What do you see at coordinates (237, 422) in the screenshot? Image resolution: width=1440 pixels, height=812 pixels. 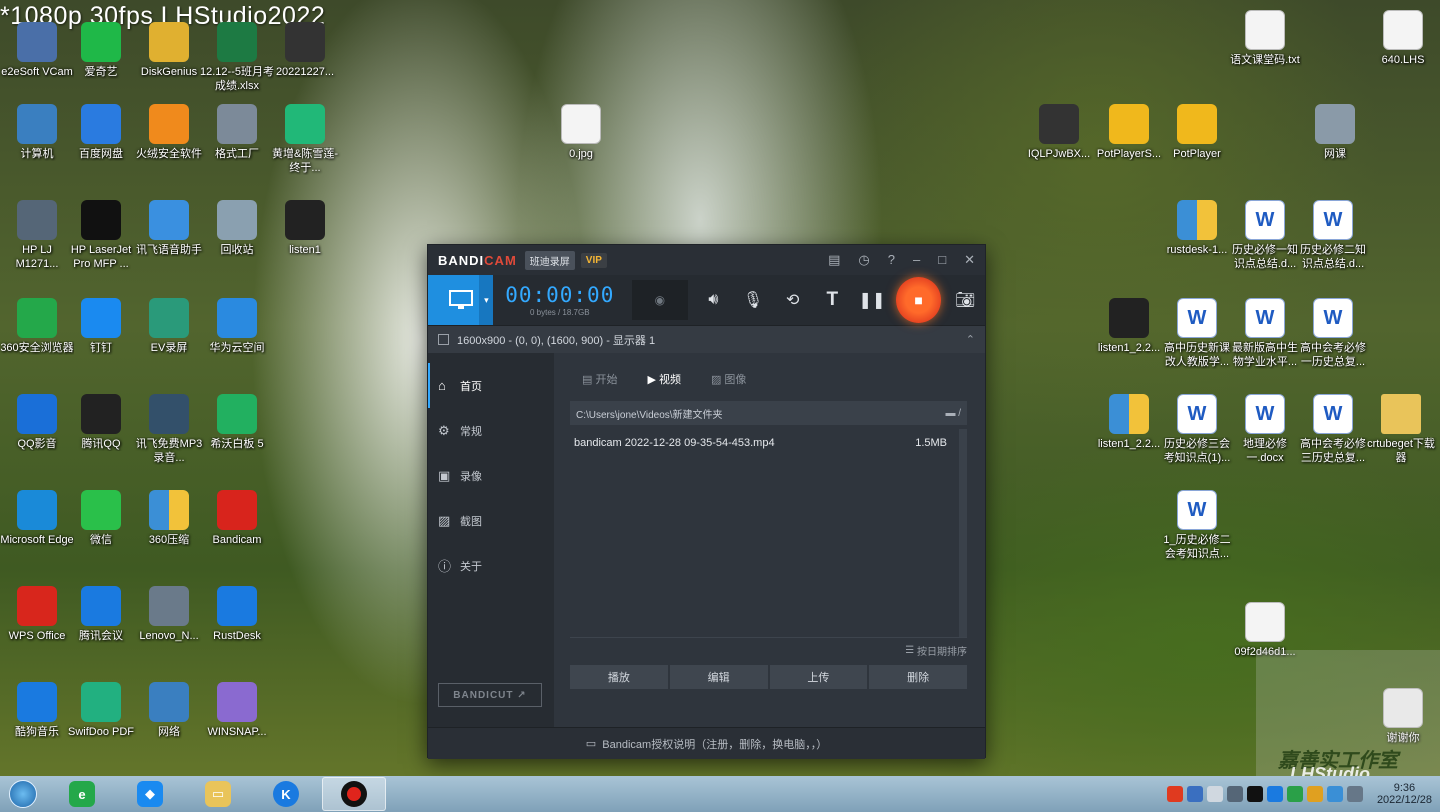 I see `desktop-icon: 希沃白板 5` at bounding box center [237, 422].